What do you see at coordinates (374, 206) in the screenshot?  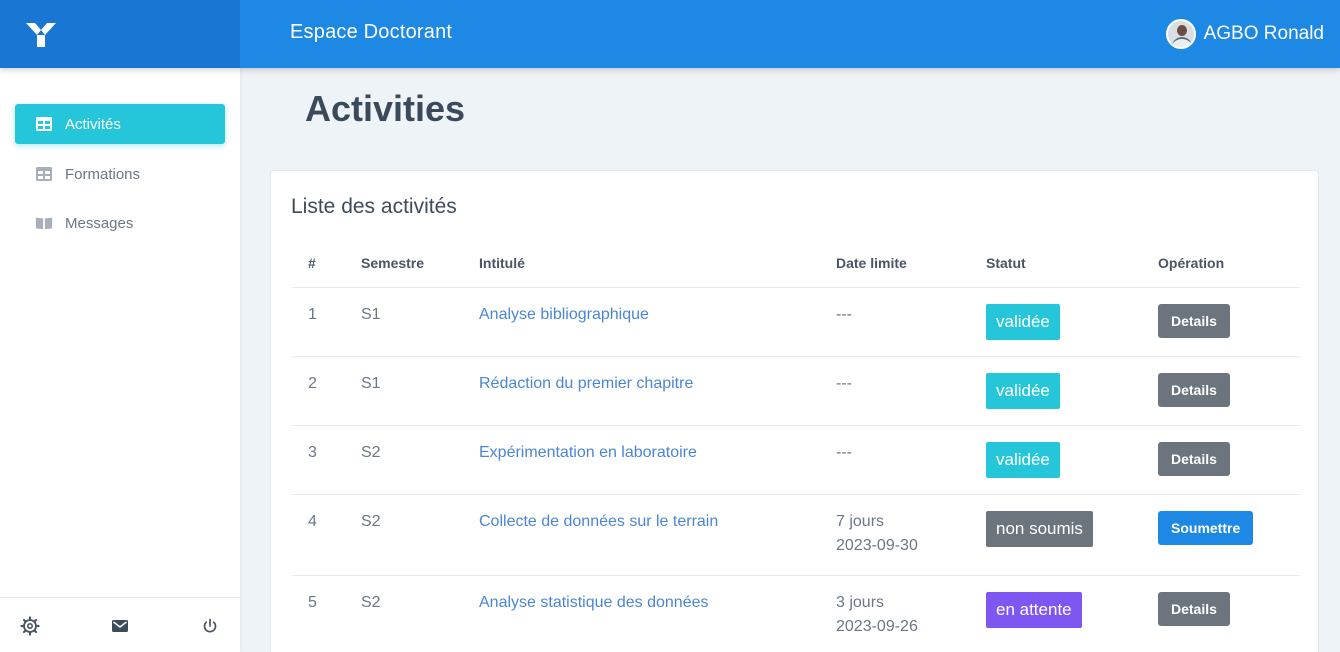 I see `card-title: Liste des activités` at bounding box center [374, 206].